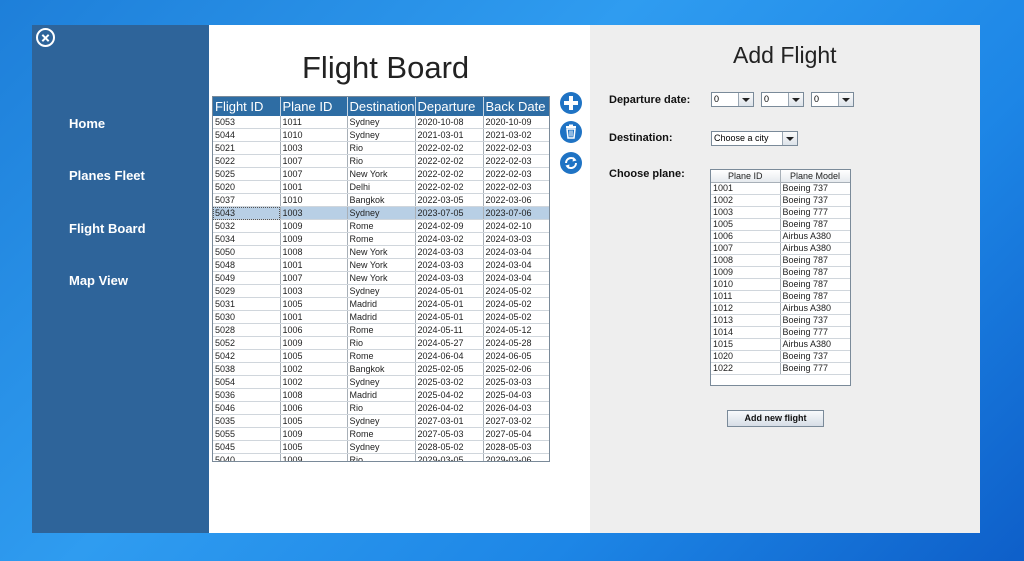 The image size is (1024, 561). I want to click on table-cell: 5054, so click(247, 382).